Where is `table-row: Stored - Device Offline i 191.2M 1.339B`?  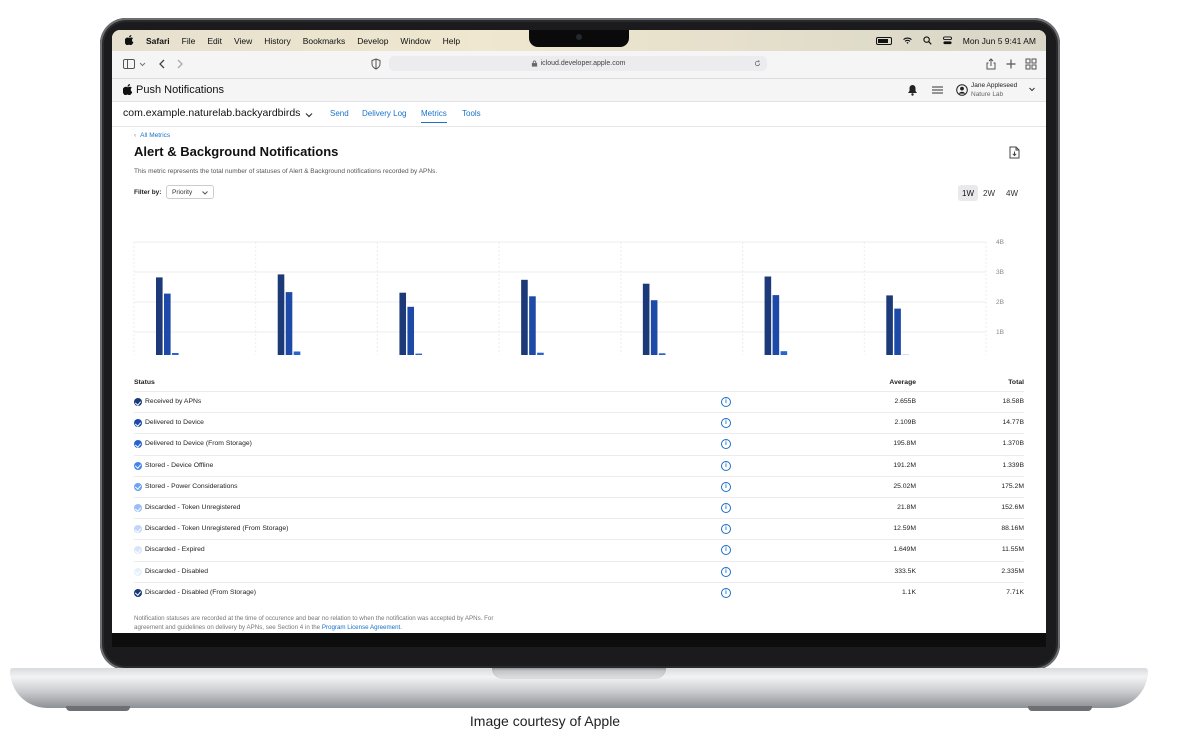 table-row: Stored - Device Offline i 191.2M 1.339B is located at coordinates (579, 465).